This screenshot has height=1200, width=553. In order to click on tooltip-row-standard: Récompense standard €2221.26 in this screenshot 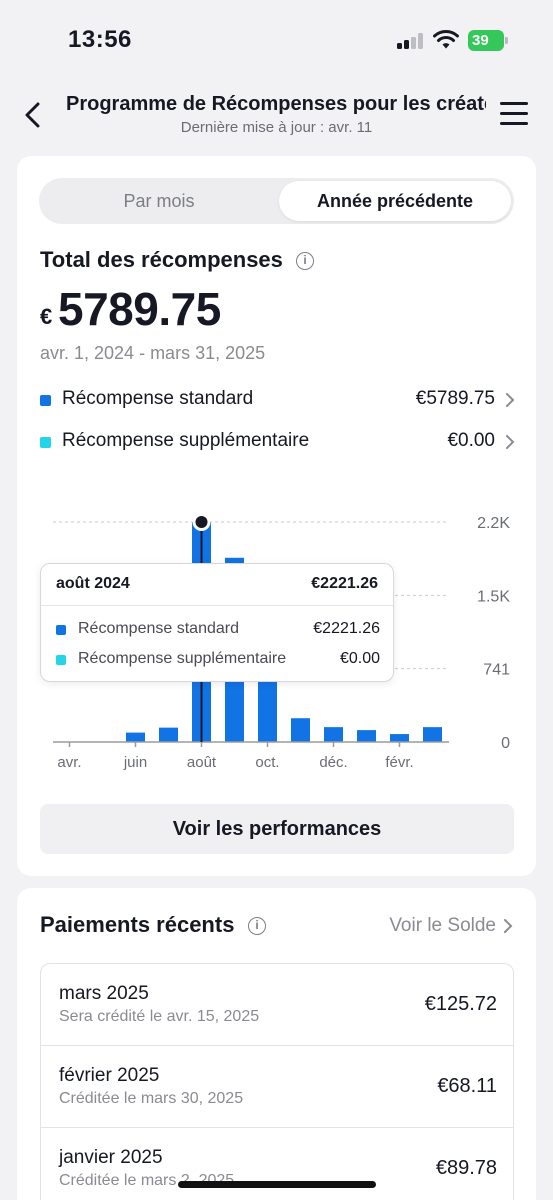, I will do `click(218, 631)`.